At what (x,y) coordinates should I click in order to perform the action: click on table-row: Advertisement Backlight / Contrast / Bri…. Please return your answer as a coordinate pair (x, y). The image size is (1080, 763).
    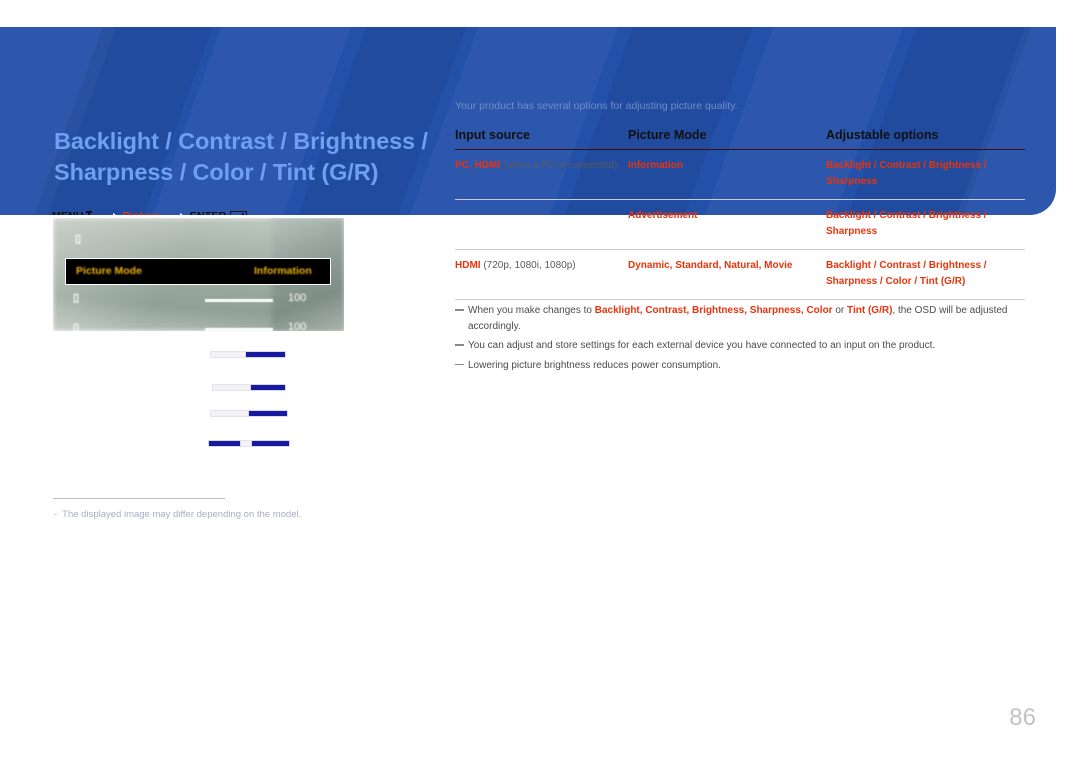
    Looking at the image, I should click on (740, 224).